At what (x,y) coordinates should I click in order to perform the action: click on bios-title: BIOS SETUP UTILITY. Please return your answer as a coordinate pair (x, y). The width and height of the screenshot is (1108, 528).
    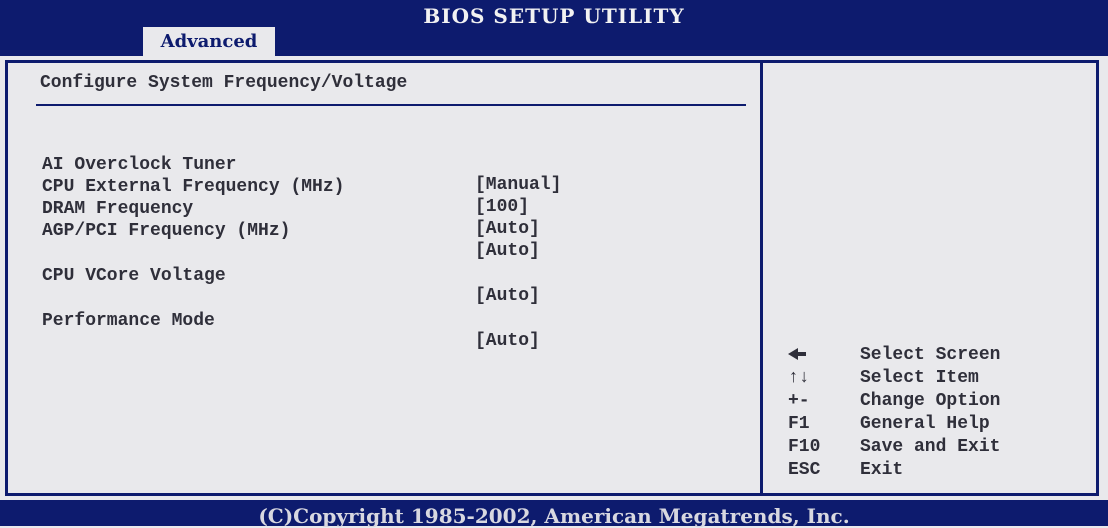
    Looking at the image, I should click on (554, 16).